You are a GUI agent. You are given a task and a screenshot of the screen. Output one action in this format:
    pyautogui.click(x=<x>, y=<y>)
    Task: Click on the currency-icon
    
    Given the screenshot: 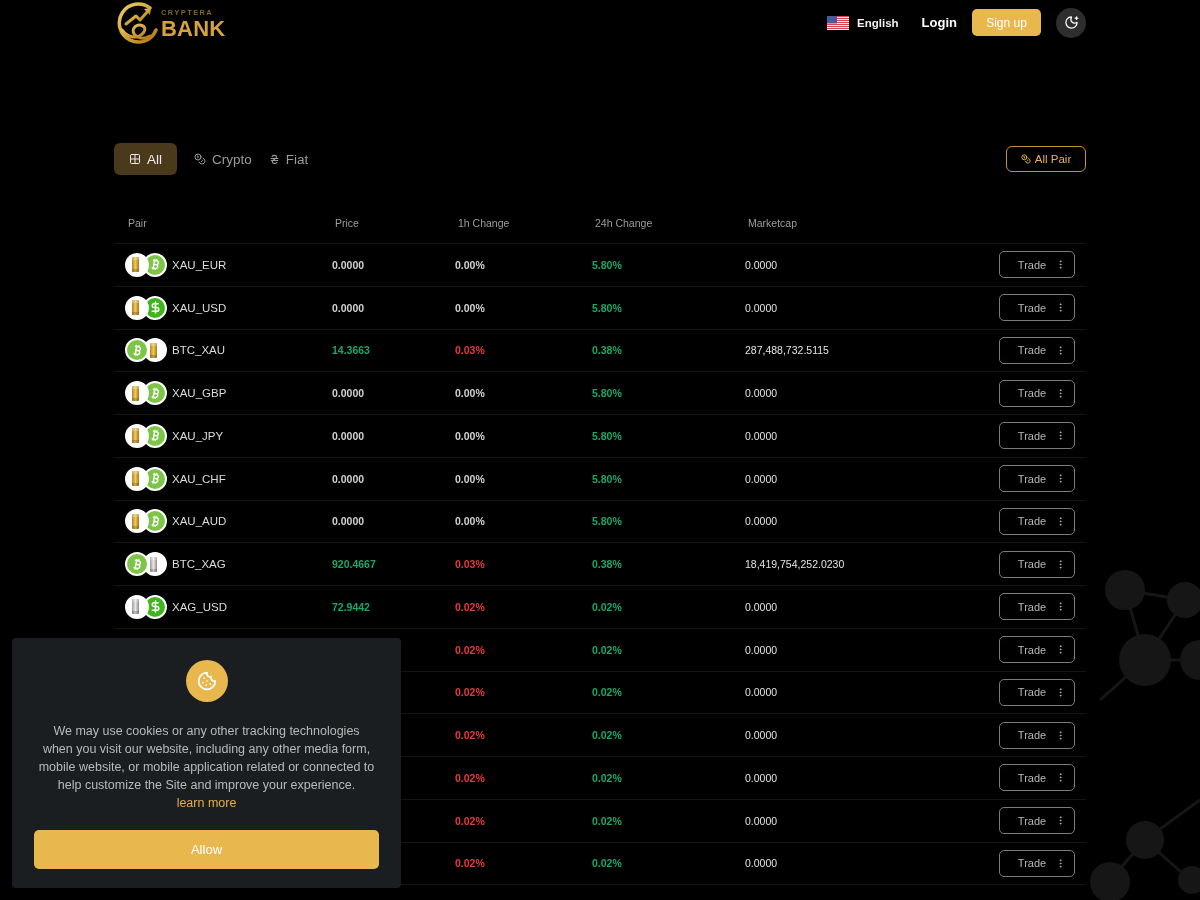 What is the action you would take?
    pyautogui.click(x=274, y=159)
    